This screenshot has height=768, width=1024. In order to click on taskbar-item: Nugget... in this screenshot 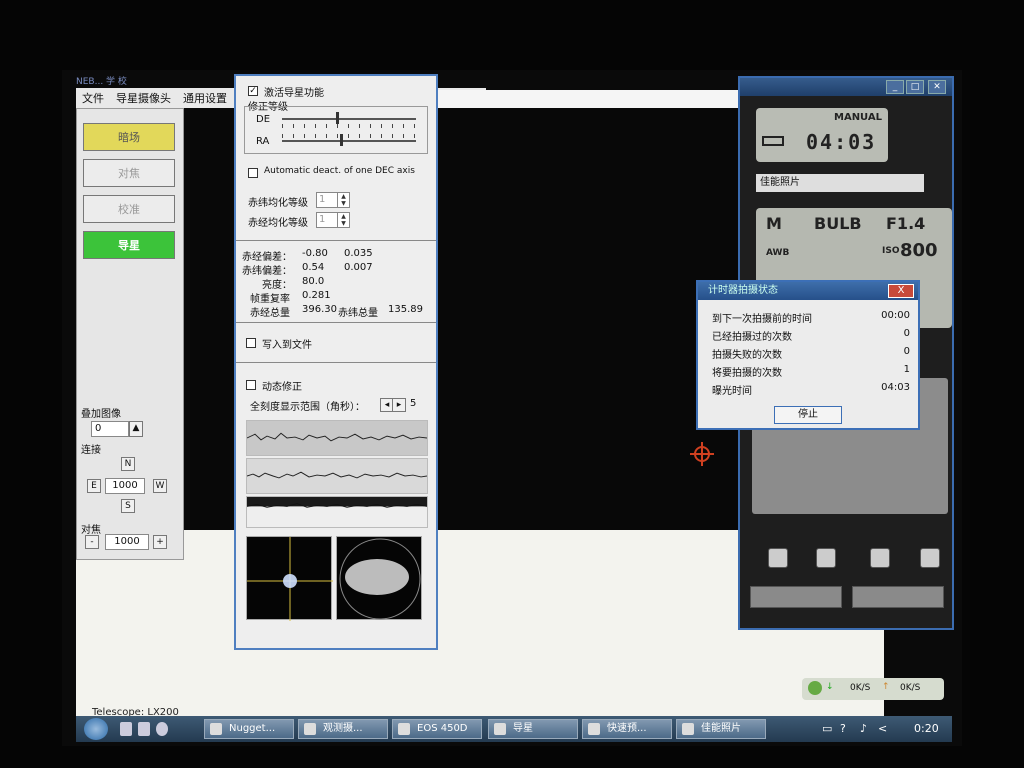, I will do `click(249, 729)`.